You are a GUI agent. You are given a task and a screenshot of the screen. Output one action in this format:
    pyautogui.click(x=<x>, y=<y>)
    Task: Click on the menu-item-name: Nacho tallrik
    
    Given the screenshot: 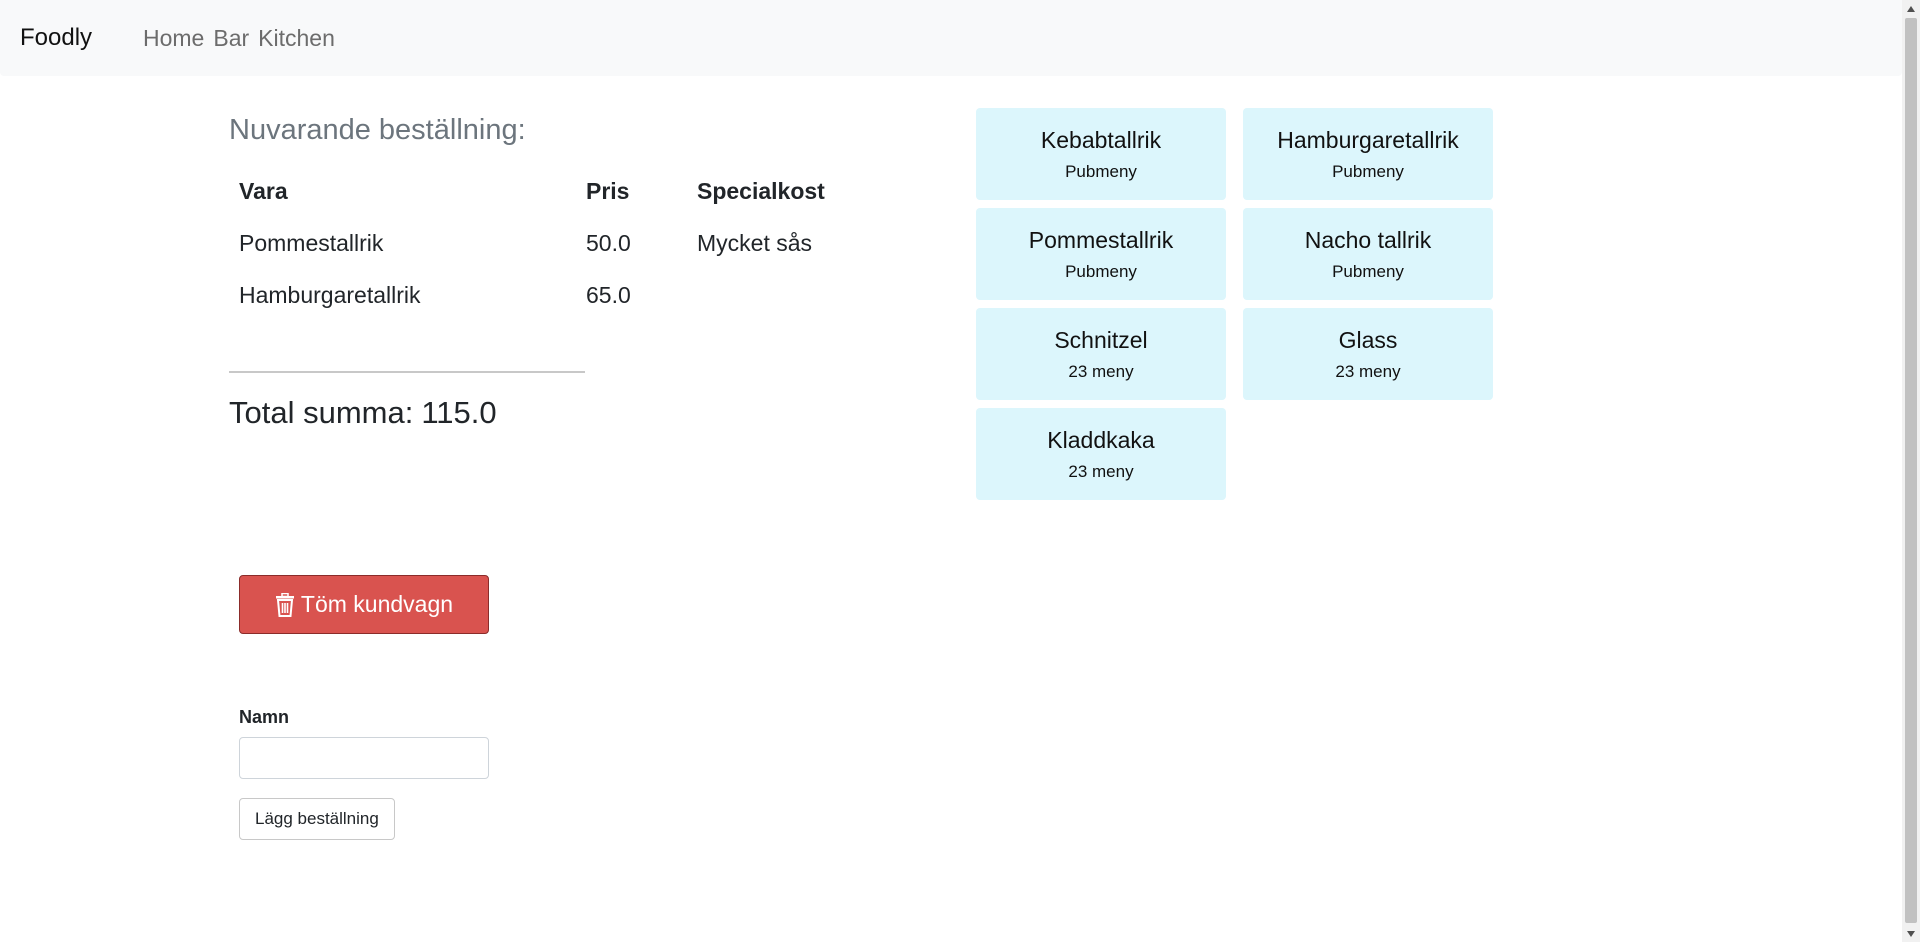 What is the action you would take?
    pyautogui.click(x=1368, y=240)
    